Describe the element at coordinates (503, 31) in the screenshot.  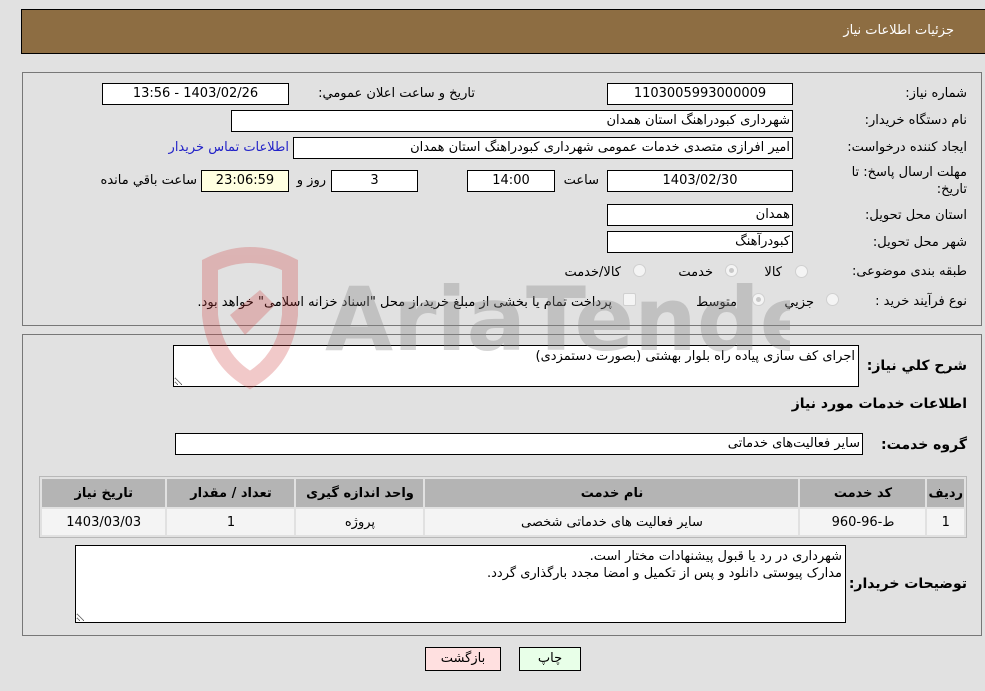
I see `page-header: جزئیات اطلاعات نیاز` at that location.